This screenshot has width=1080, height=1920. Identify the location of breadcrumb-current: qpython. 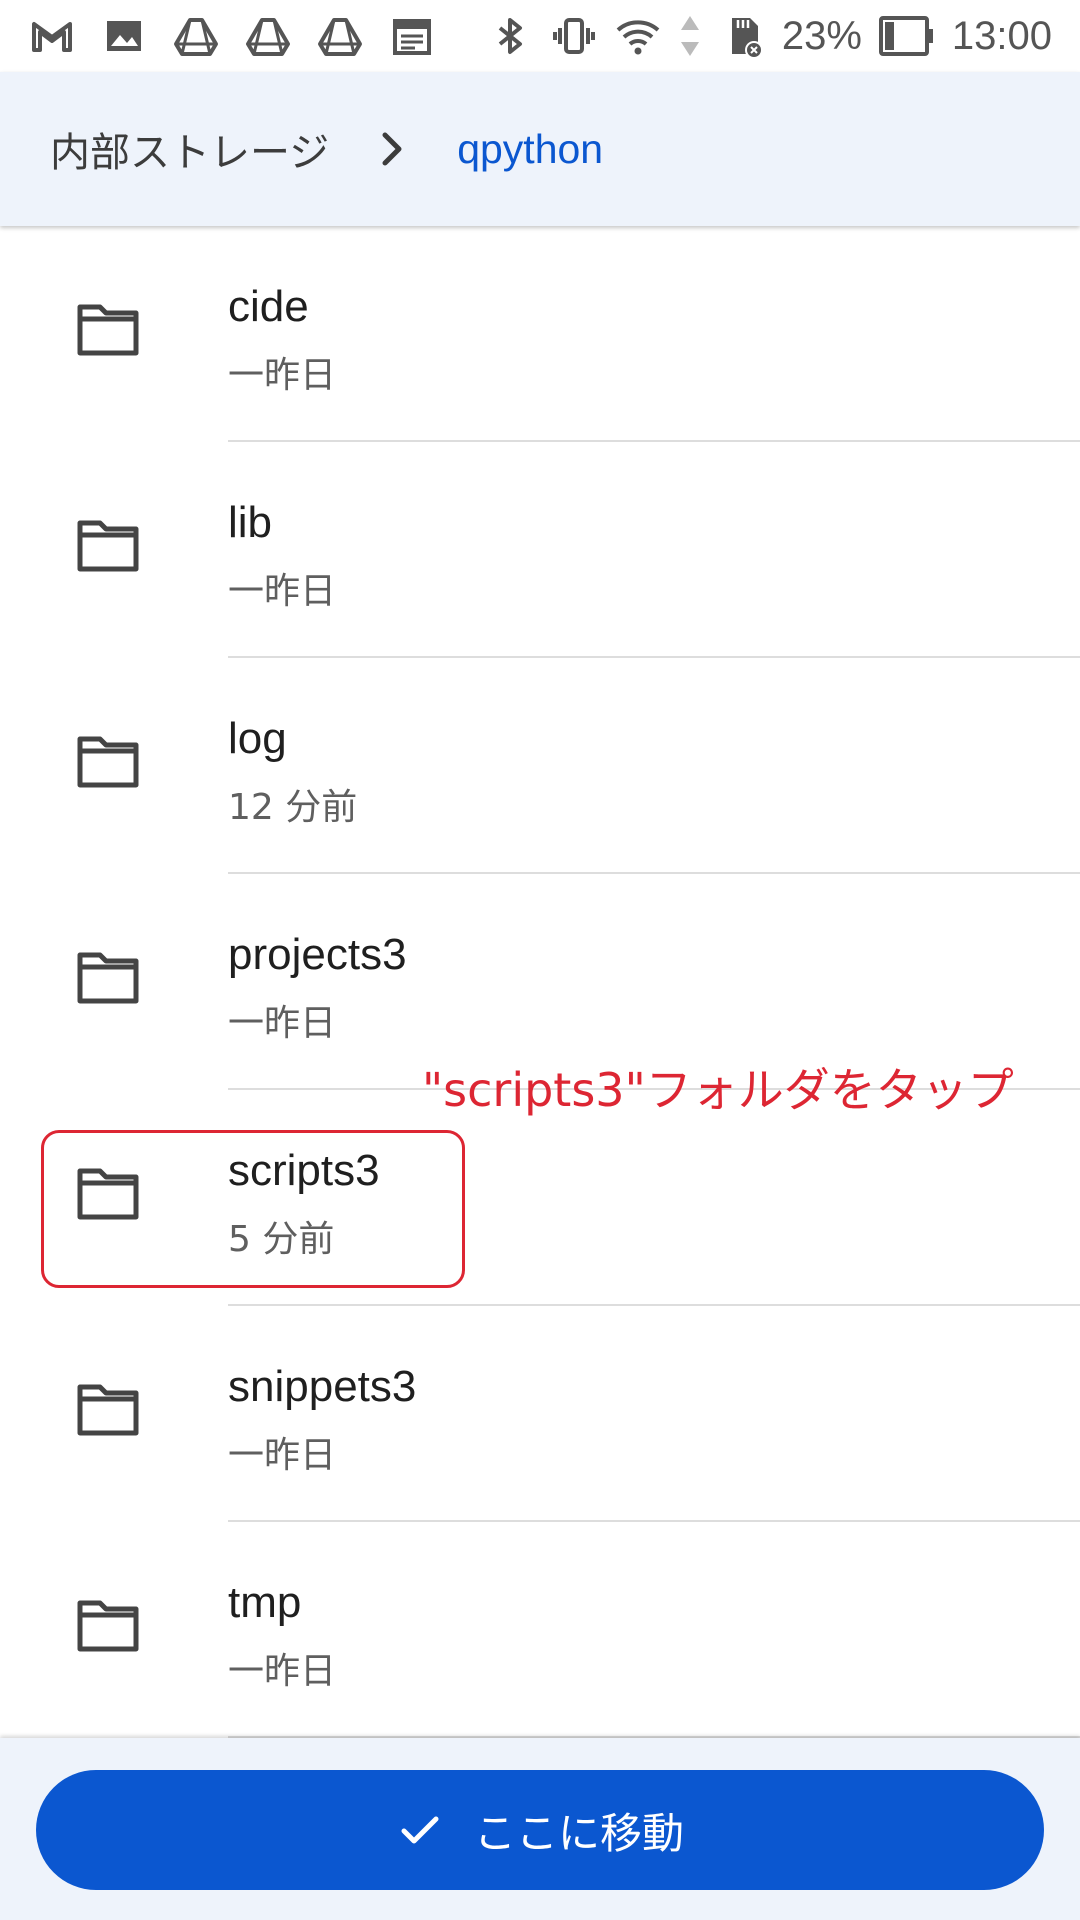
(530, 149).